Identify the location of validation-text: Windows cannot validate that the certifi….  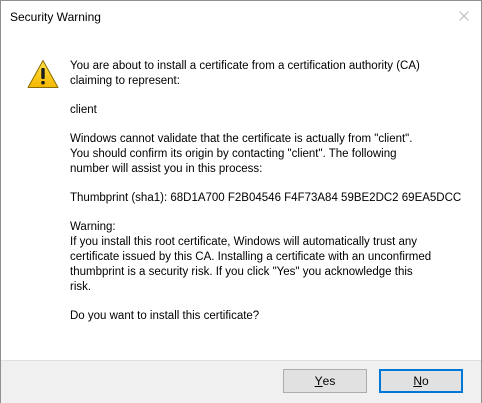
(241, 154).